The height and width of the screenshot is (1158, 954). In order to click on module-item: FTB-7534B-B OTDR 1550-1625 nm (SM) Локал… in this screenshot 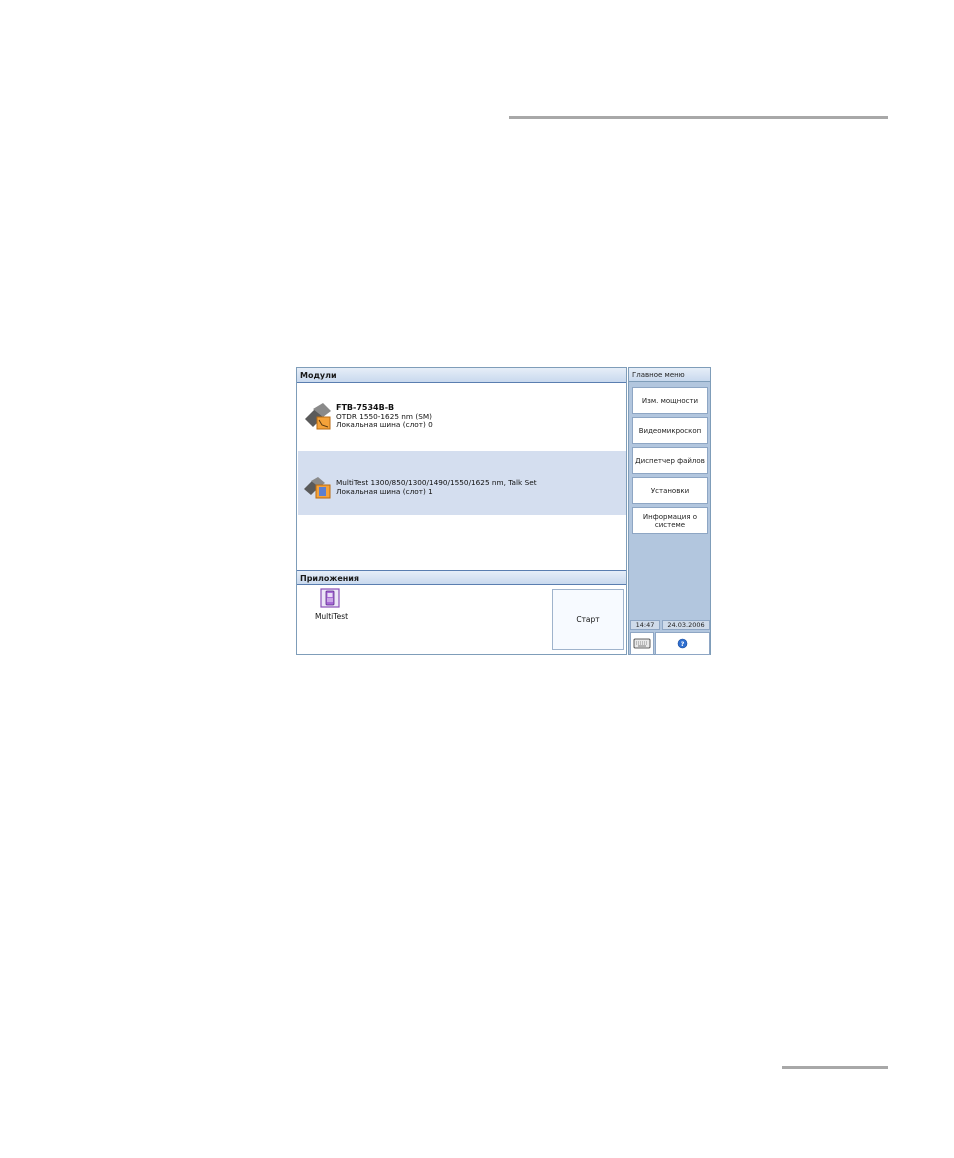, I will do `click(462, 418)`.